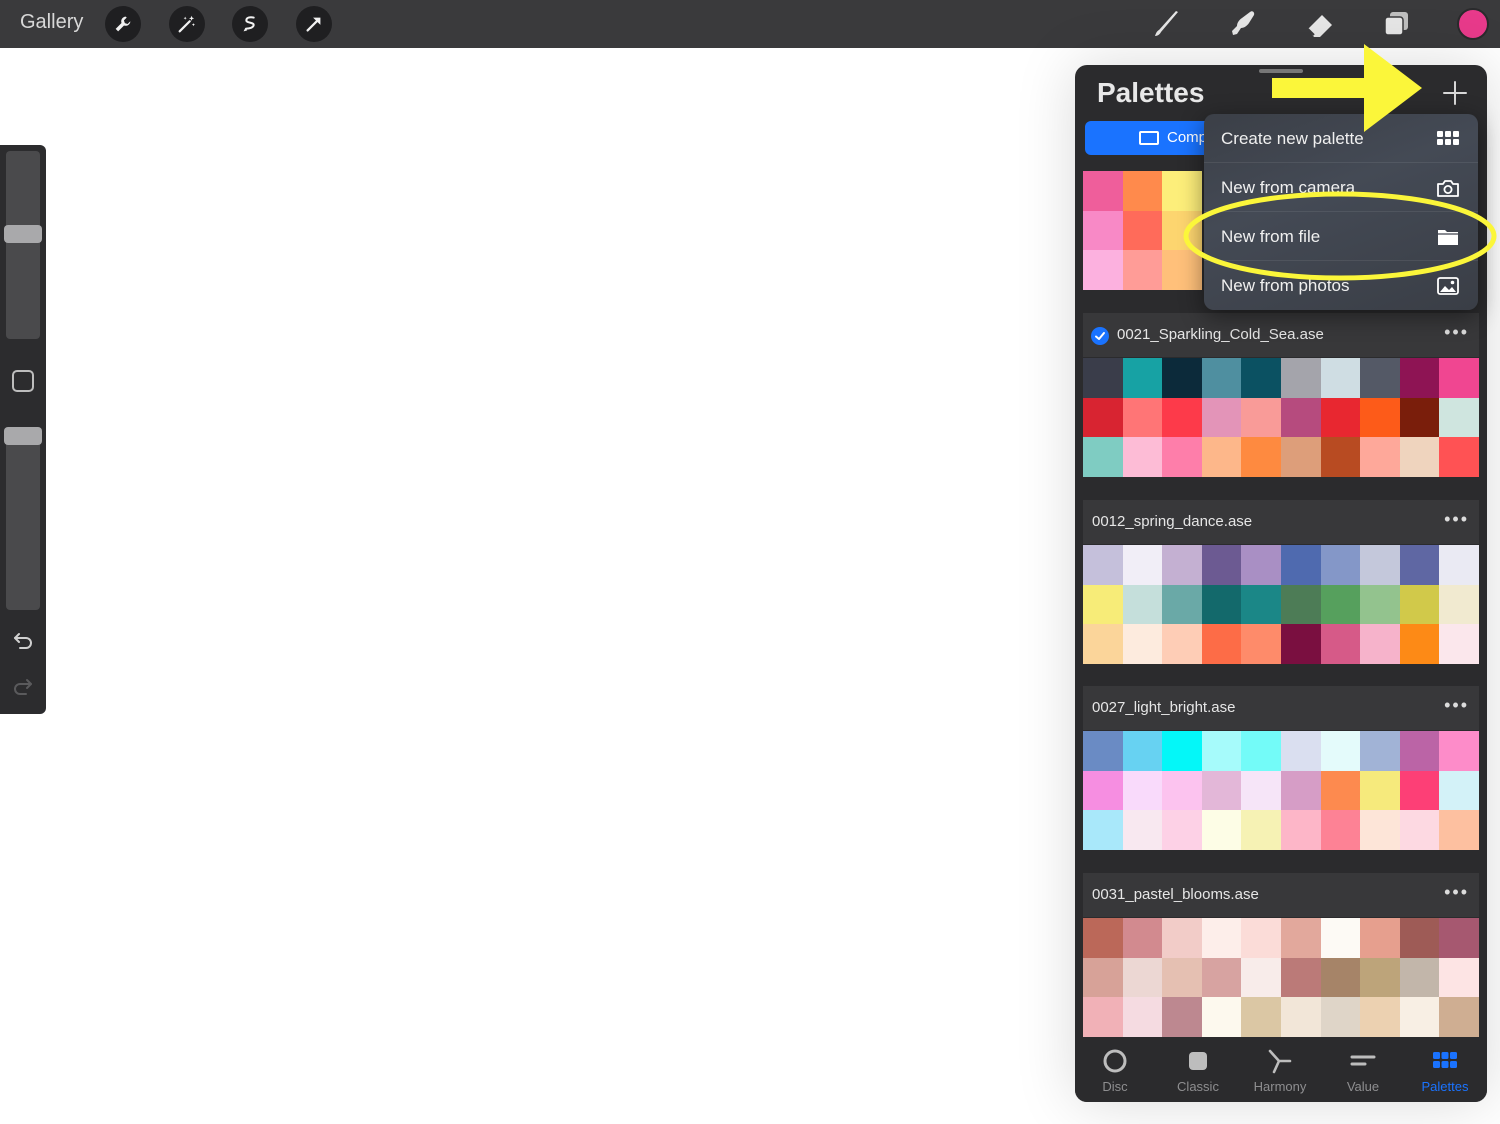 The width and height of the screenshot is (1500, 1124). I want to click on palette-header: 0021_Sparkling_Cold_Sea.ase •••, so click(1281, 335).